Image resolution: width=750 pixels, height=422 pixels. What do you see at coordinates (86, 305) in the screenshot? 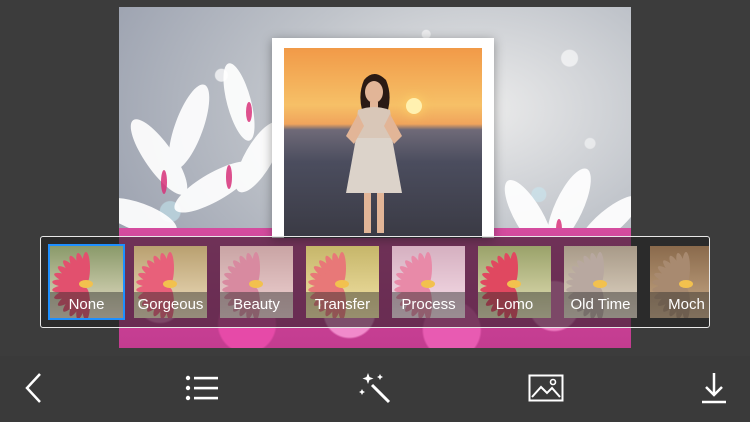
I see `filter-label: None` at bounding box center [86, 305].